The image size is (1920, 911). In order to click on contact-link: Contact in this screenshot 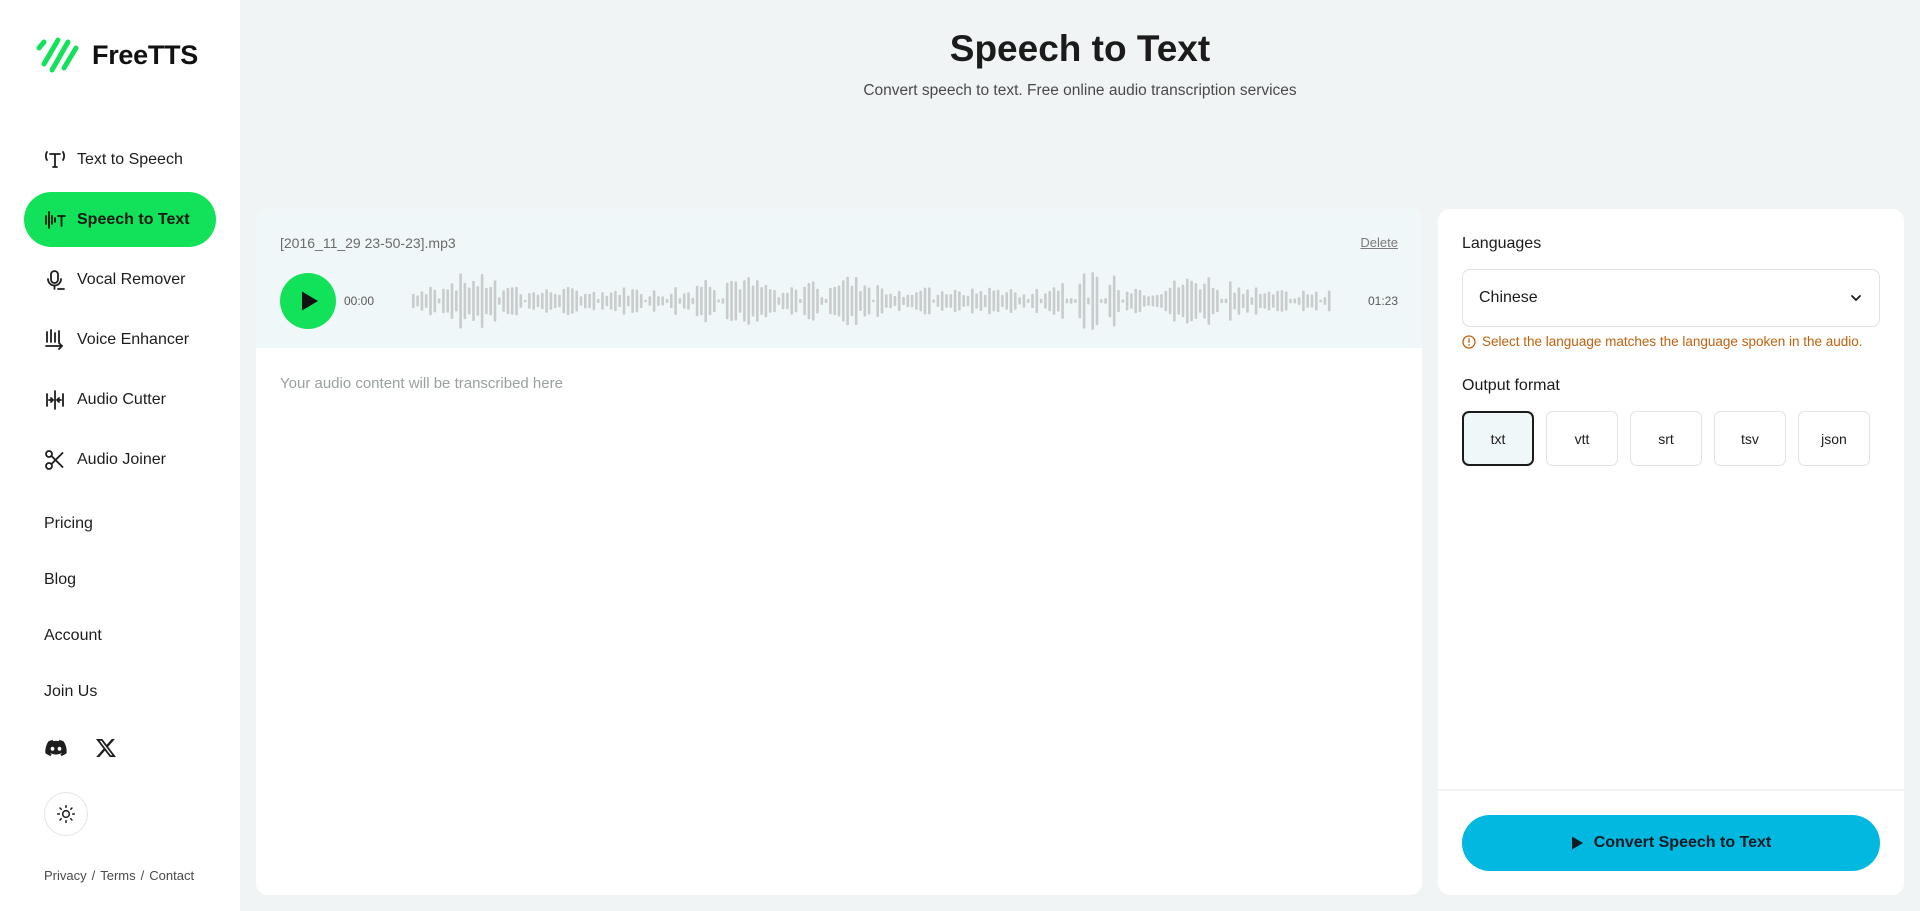, I will do `click(171, 875)`.